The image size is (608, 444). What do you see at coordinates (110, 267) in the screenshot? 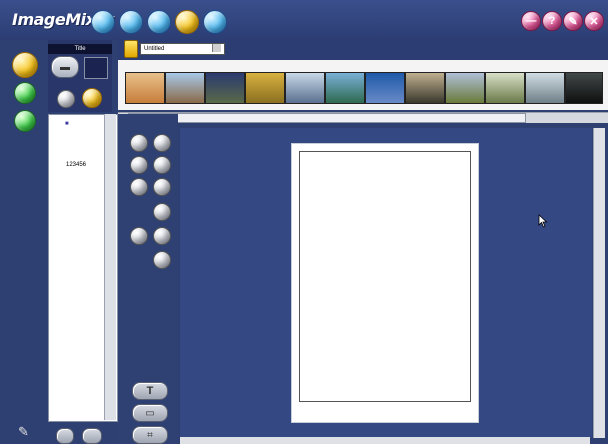
I see `page-list-scrollbar` at bounding box center [110, 267].